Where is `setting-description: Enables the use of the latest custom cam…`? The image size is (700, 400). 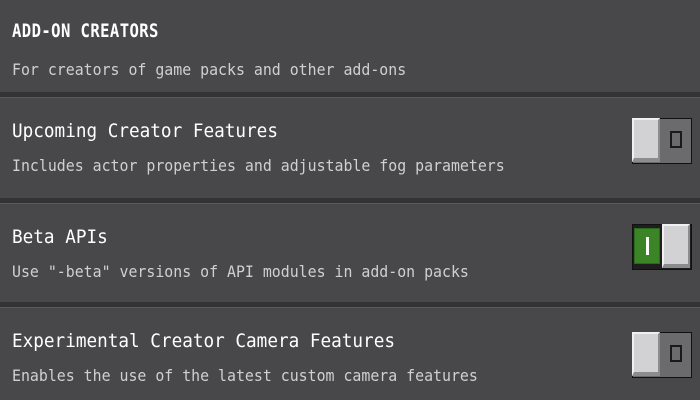
setting-description: Enables the use of the latest custom cam… is located at coordinates (245, 375).